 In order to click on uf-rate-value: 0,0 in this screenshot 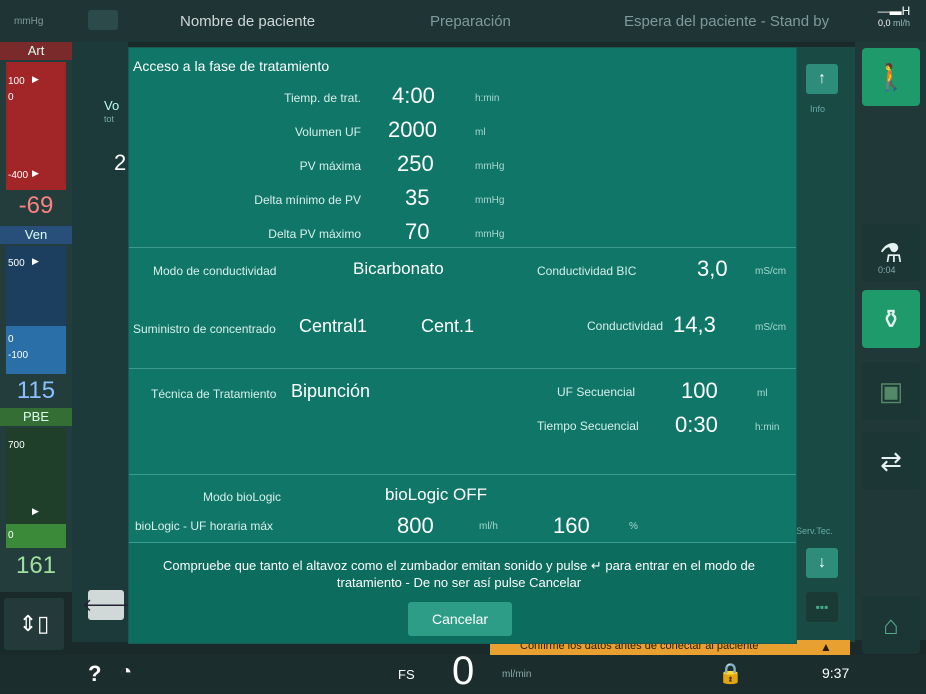, I will do `click(884, 23)`.